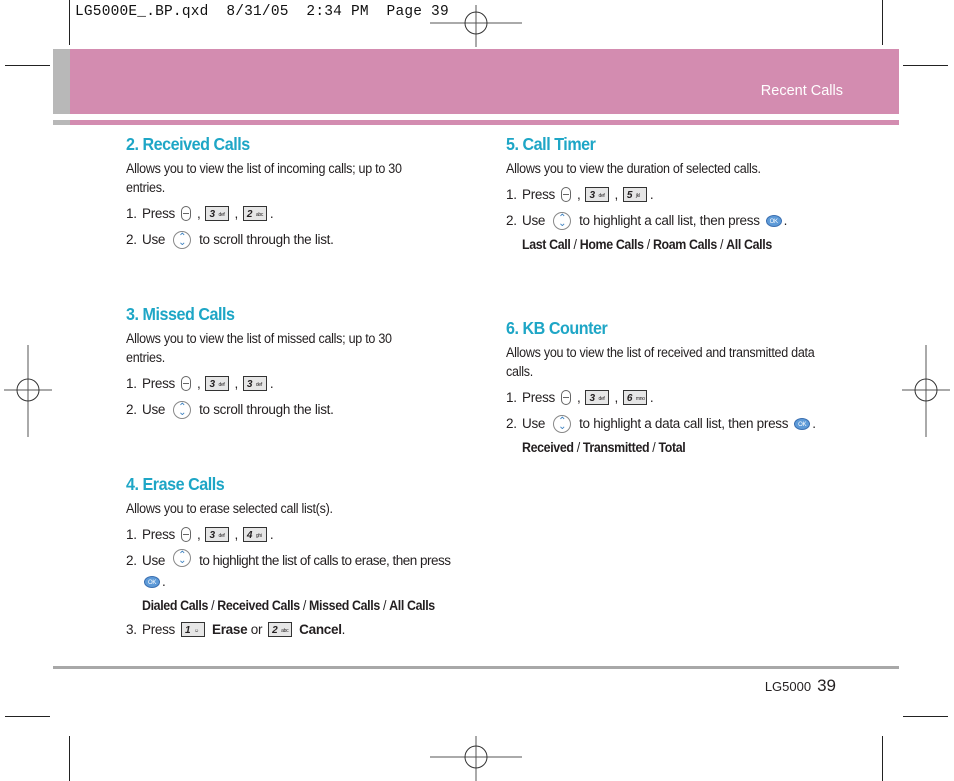 The width and height of the screenshot is (954, 781). I want to click on header-rule-tab, so click(61, 122).